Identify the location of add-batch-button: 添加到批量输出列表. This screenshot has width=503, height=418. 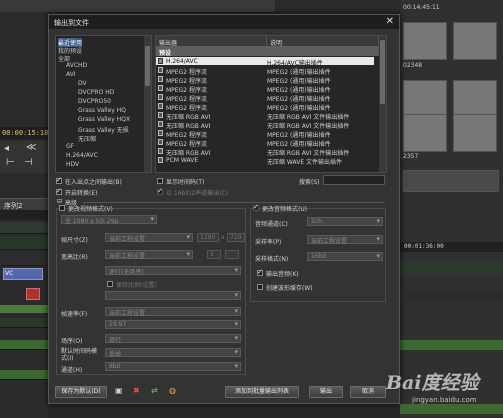
(262, 392).